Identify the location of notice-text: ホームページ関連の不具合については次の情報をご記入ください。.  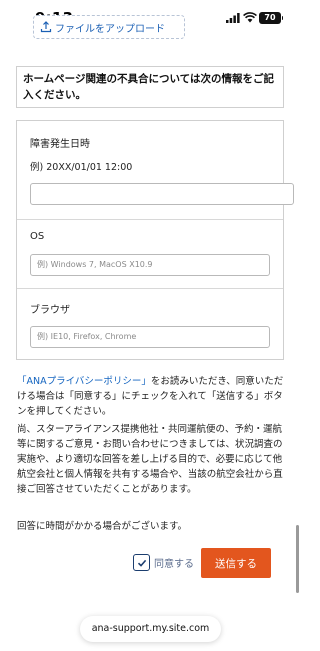
(148, 87).